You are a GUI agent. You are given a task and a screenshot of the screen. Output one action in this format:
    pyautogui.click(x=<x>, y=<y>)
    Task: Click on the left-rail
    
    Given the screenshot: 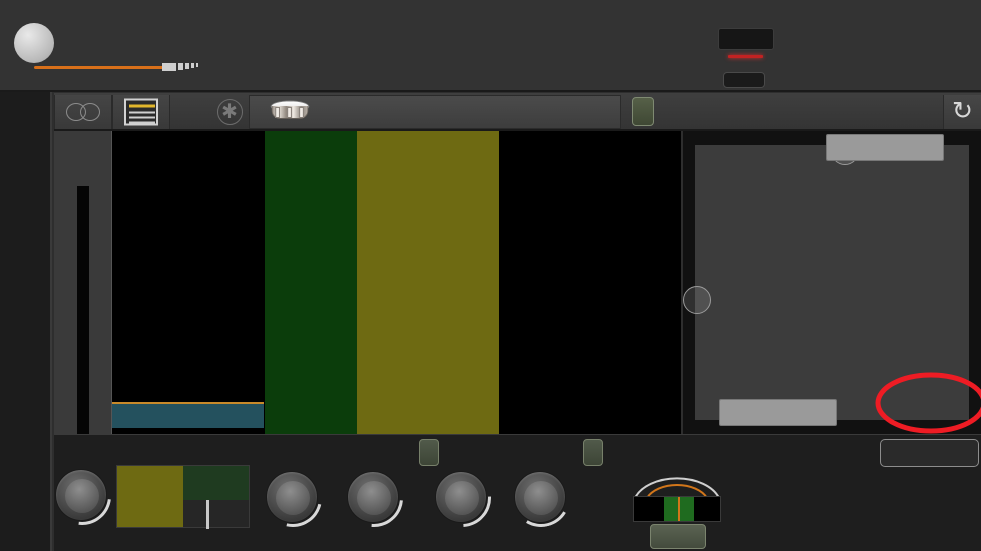 What is the action you would take?
    pyautogui.click(x=26, y=321)
    